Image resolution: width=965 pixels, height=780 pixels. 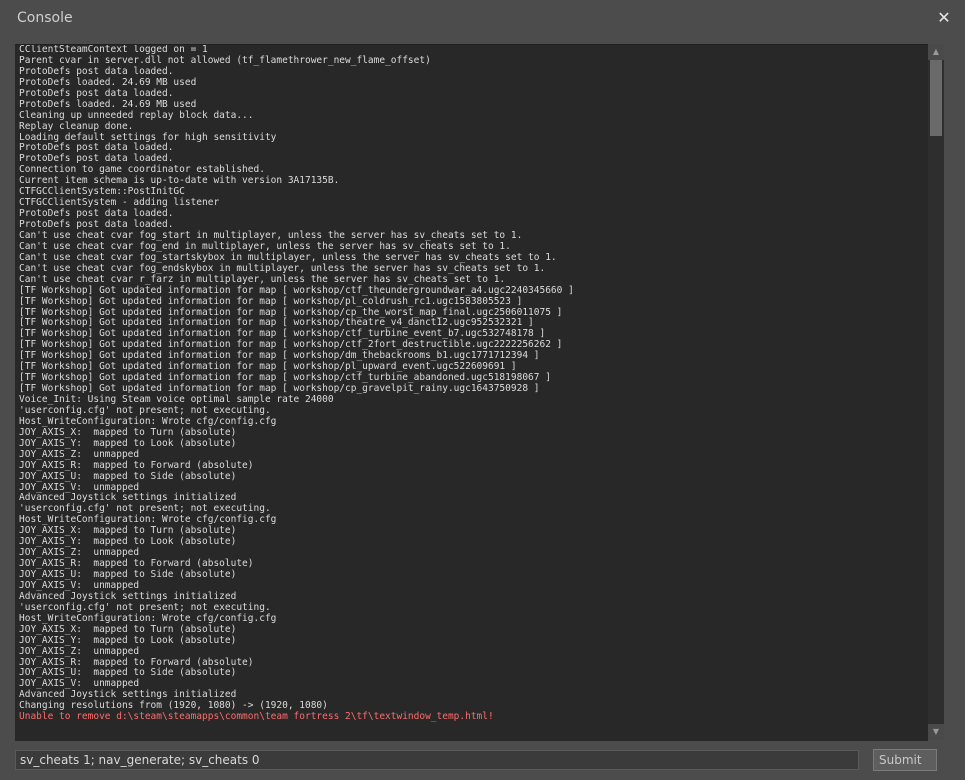 I want to click on scroll-track, so click(x=936, y=392).